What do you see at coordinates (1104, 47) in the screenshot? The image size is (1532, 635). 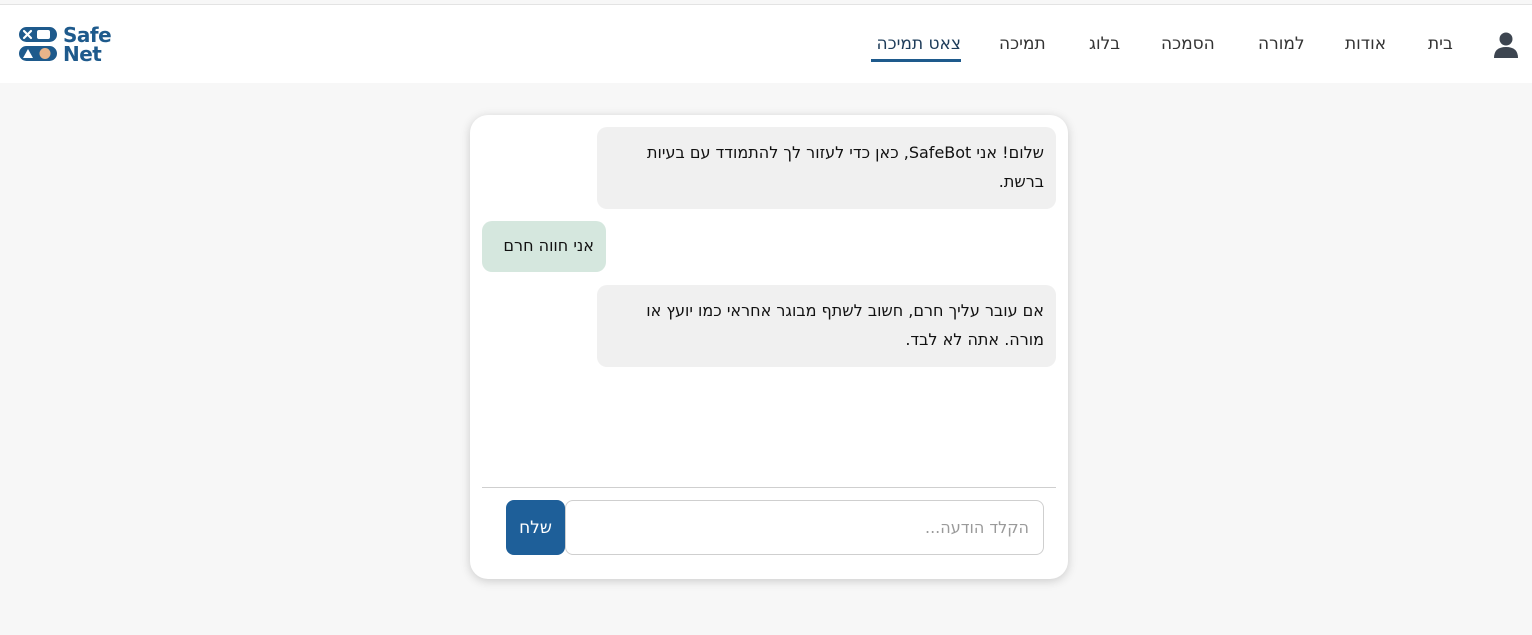 I see `nav-item-blog: בלוג` at bounding box center [1104, 47].